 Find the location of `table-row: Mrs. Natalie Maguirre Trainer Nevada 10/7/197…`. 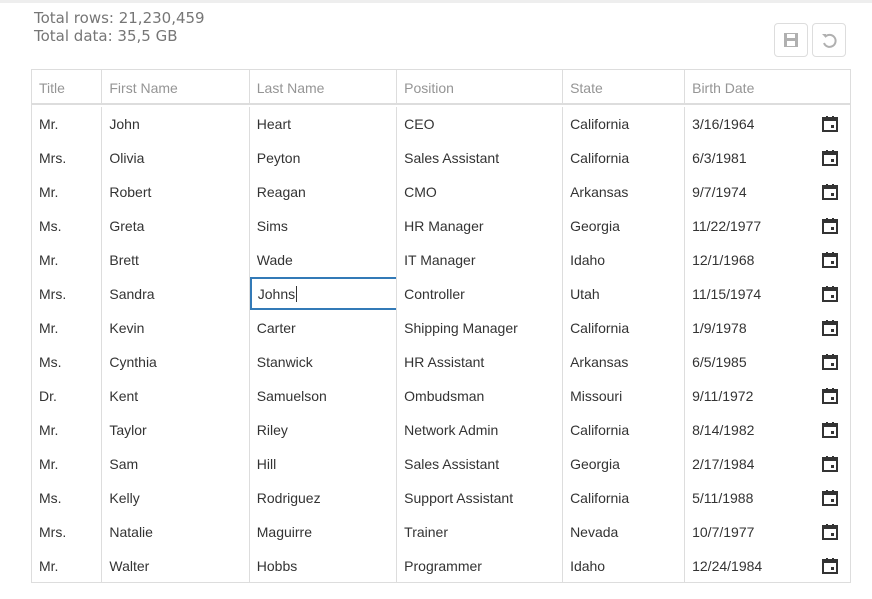

table-row: Mrs. Natalie Maguirre Trainer Nevada 10/7/197… is located at coordinates (441, 532).